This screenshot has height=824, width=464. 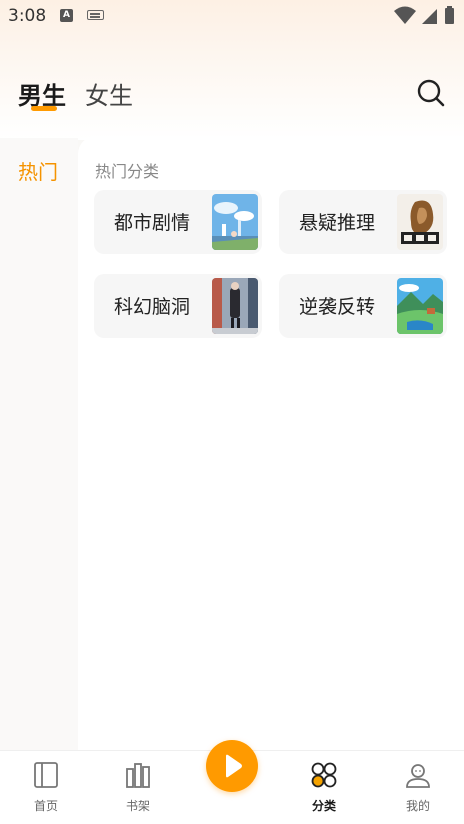 What do you see at coordinates (417, 806) in the screenshot?
I see `nav-label: 我的` at bounding box center [417, 806].